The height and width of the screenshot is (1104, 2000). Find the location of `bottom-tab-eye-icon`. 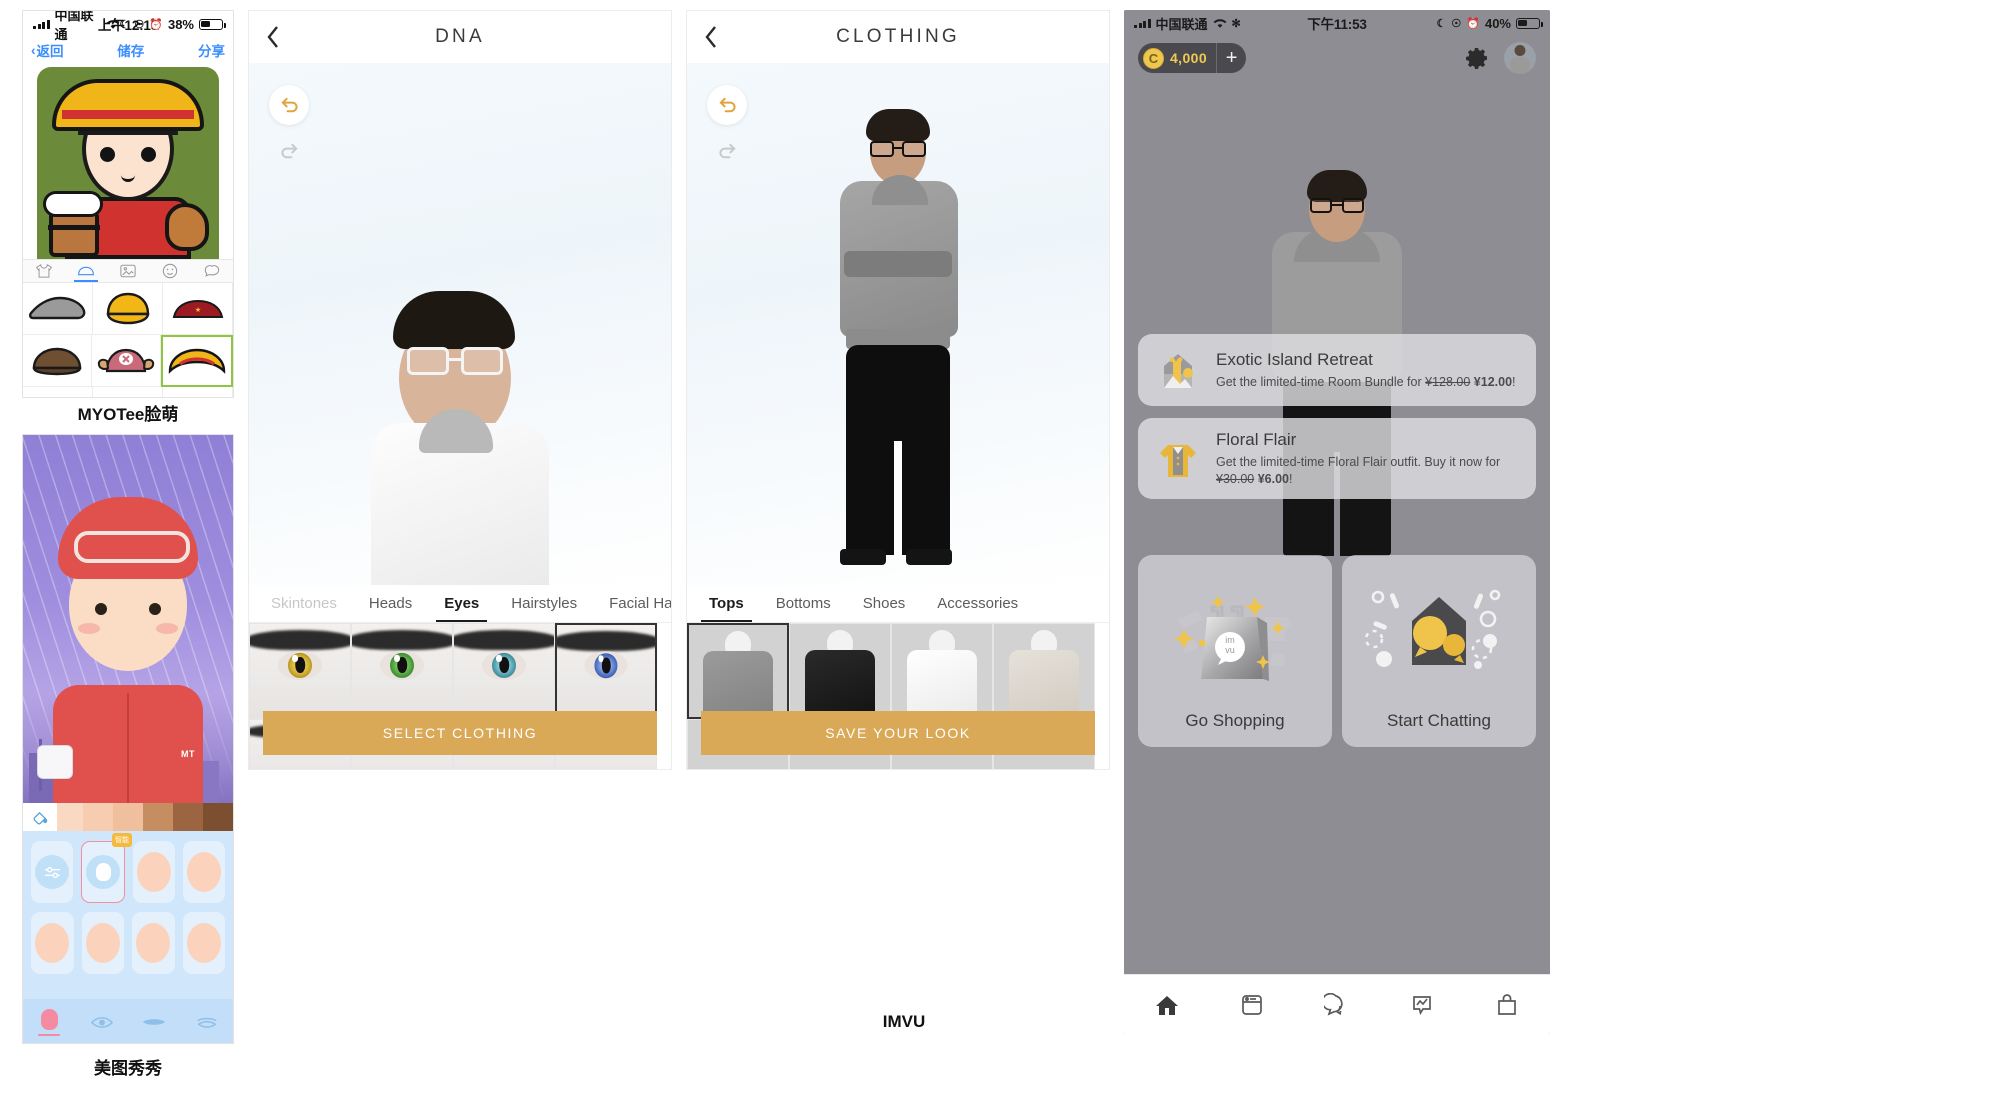

bottom-tab-eye-icon is located at coordinates (102, 1022).